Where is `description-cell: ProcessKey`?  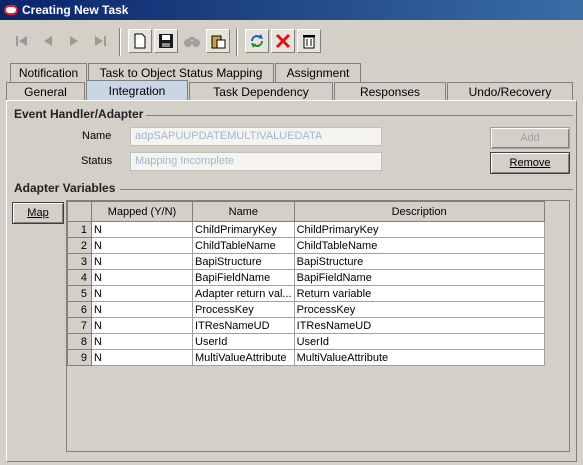 description-cell: ProcessKey is located at coordinates (419, 309).